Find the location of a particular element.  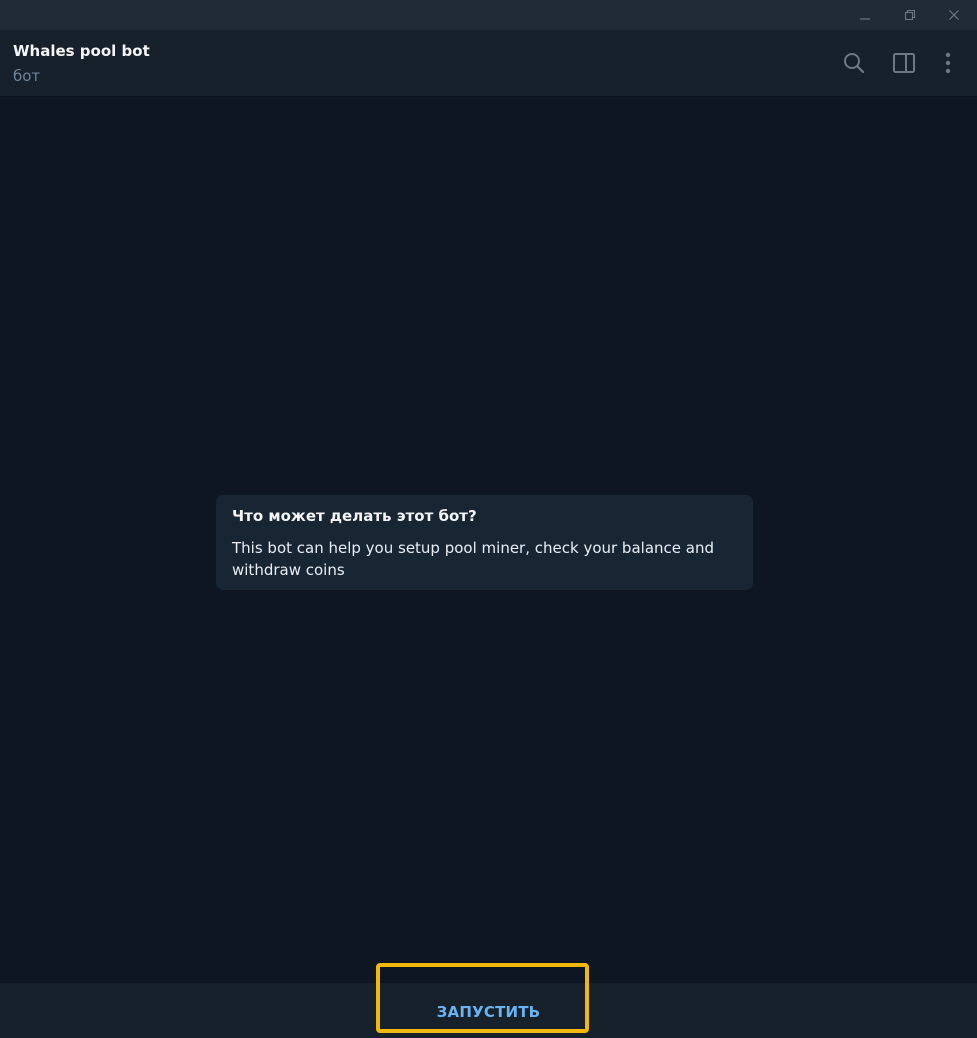

search-icon is located at coordinates (854, 63).